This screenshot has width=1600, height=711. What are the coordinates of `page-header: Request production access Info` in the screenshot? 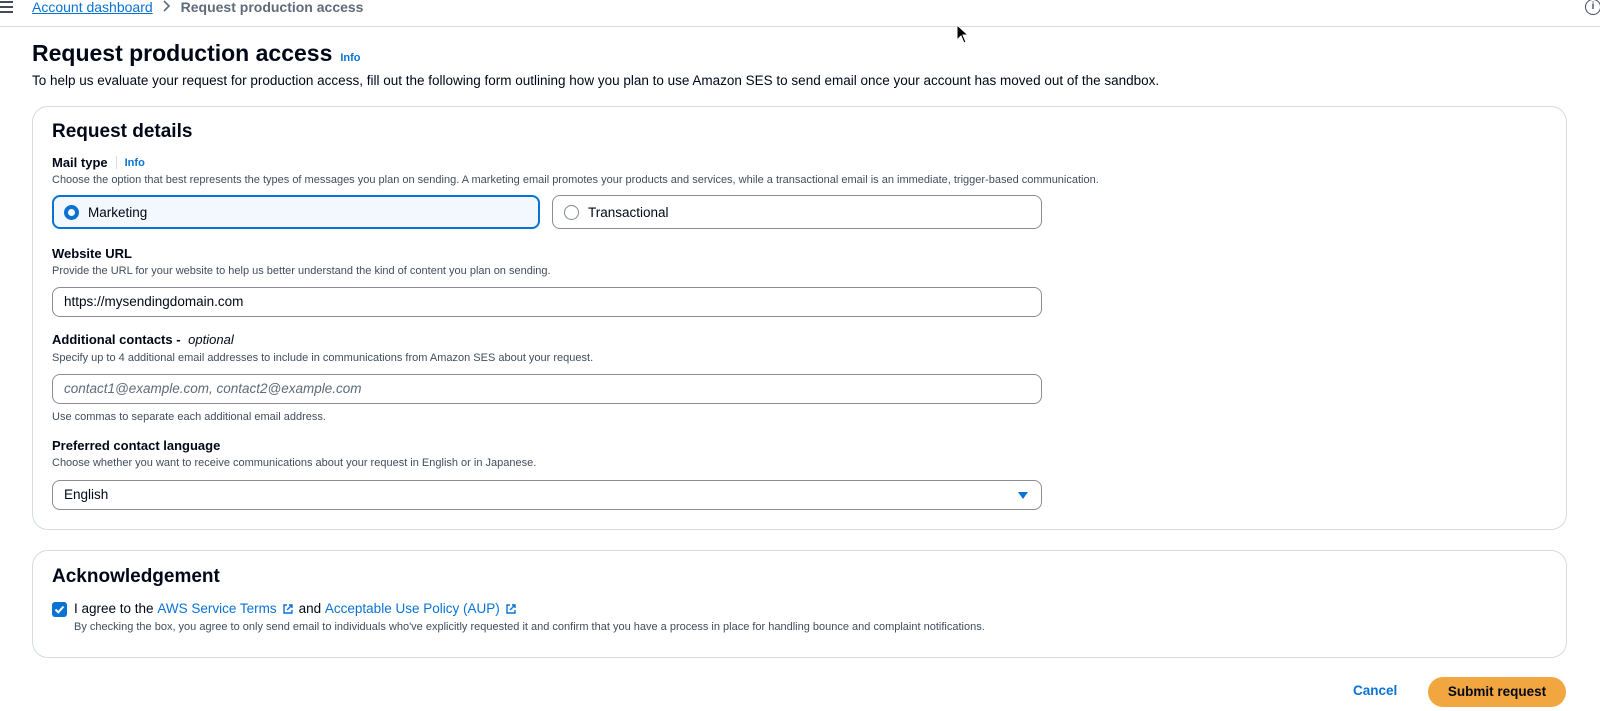 It's located at (196, 53).